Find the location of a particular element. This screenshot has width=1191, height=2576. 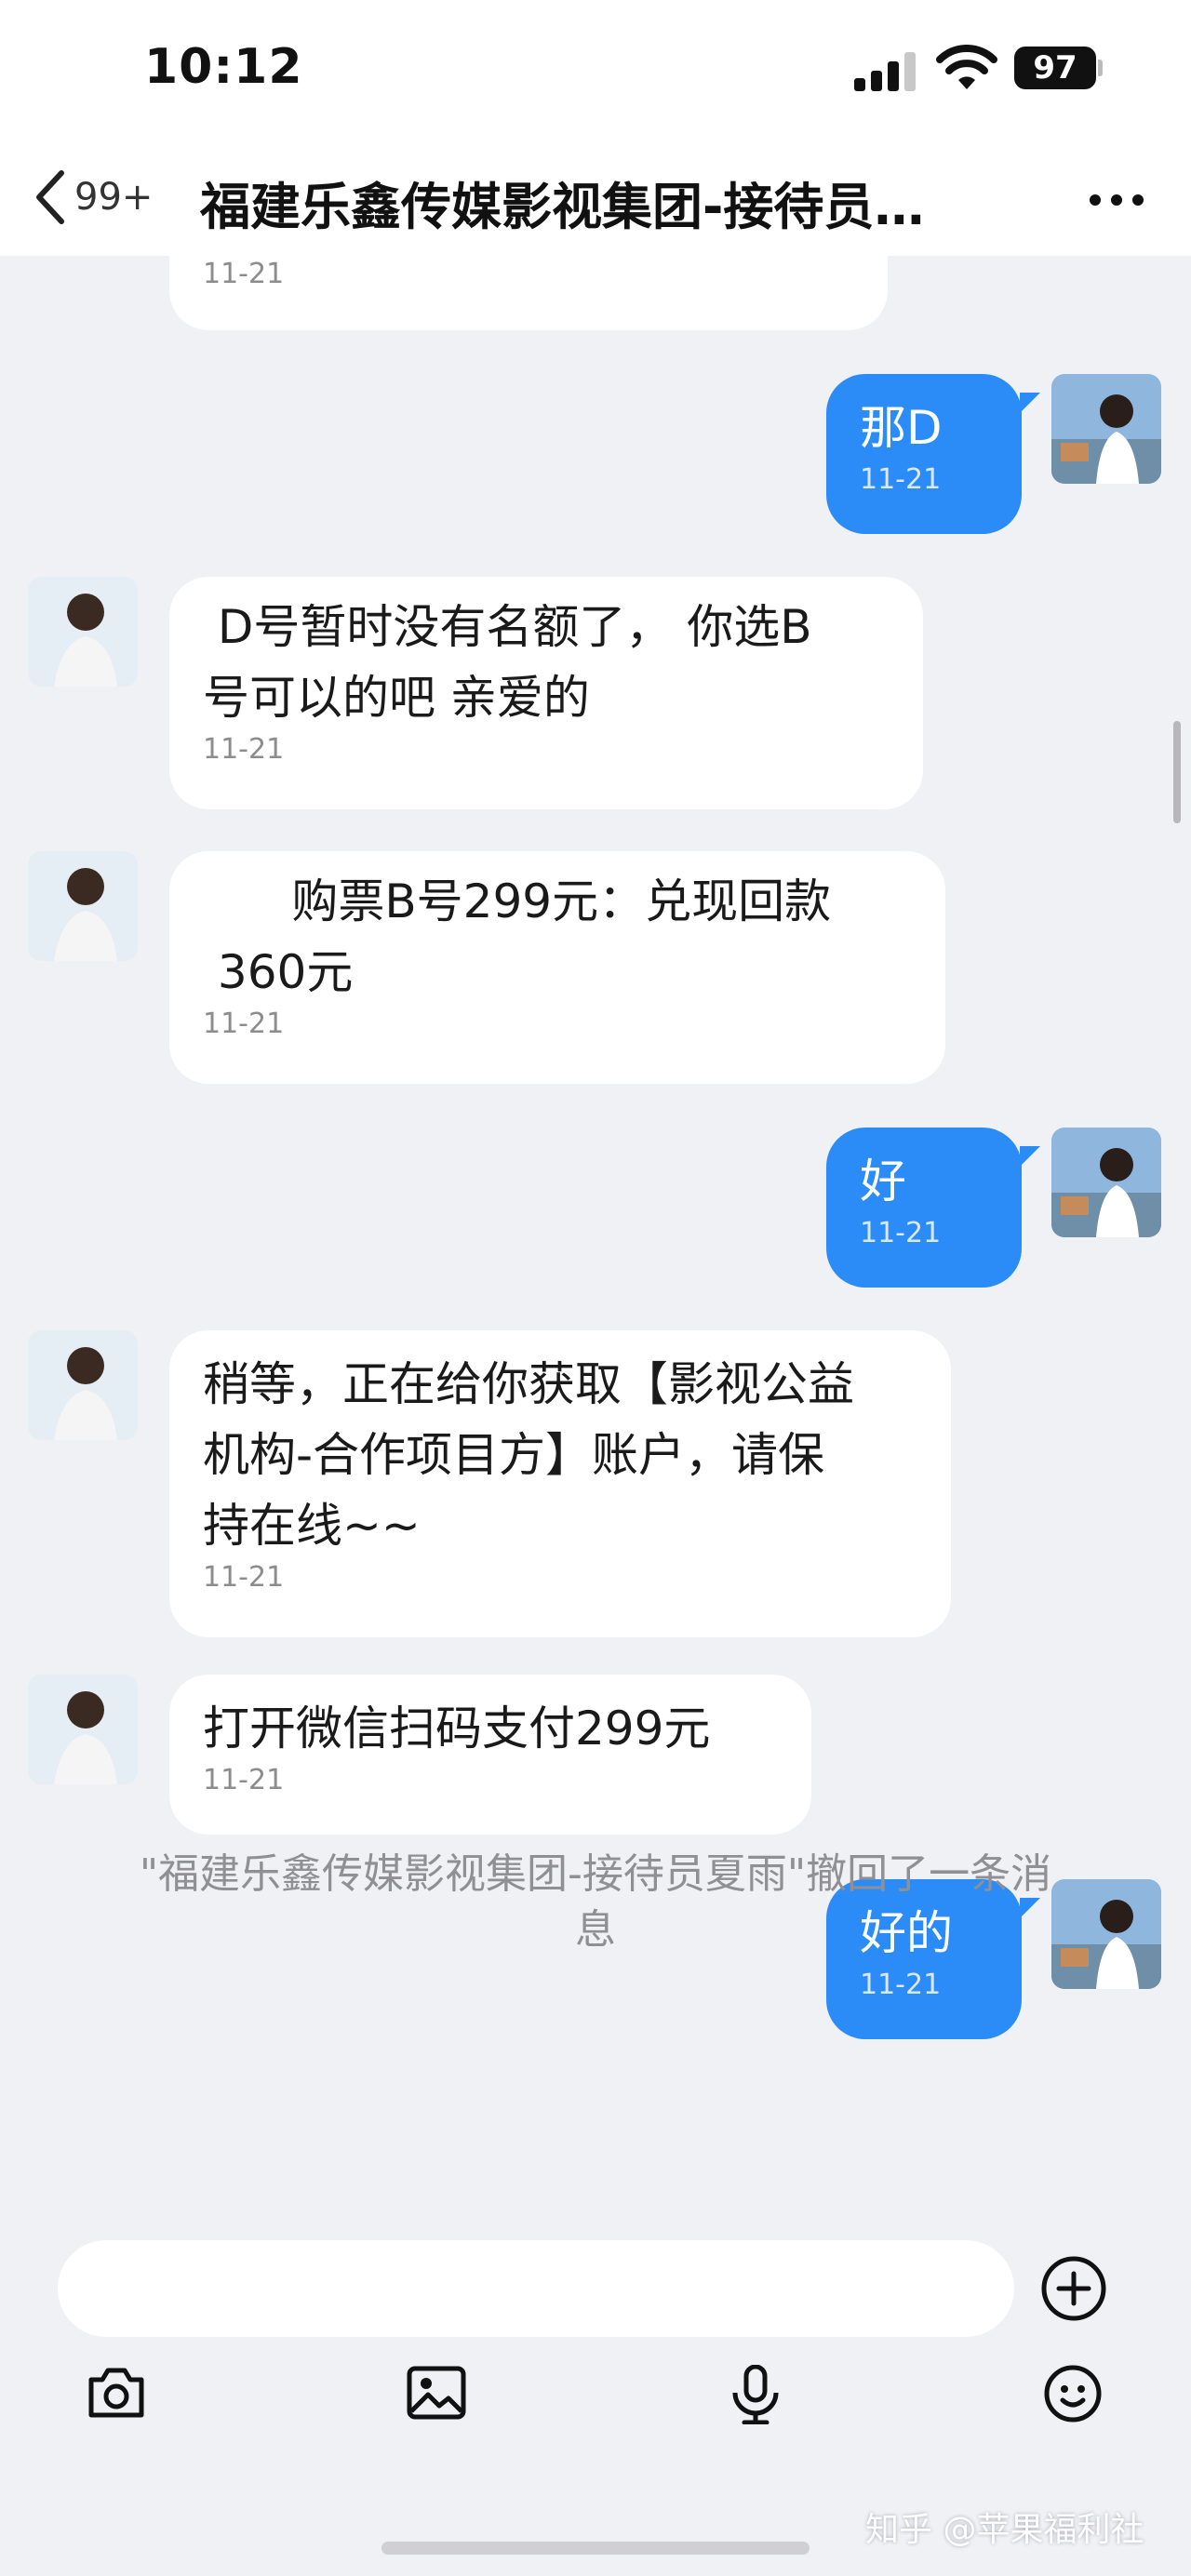

message-bubble: D号暂时没有名额了， 你选B 号可以的吧 亲爱的 11-21 is located at coordinates (546, 693).